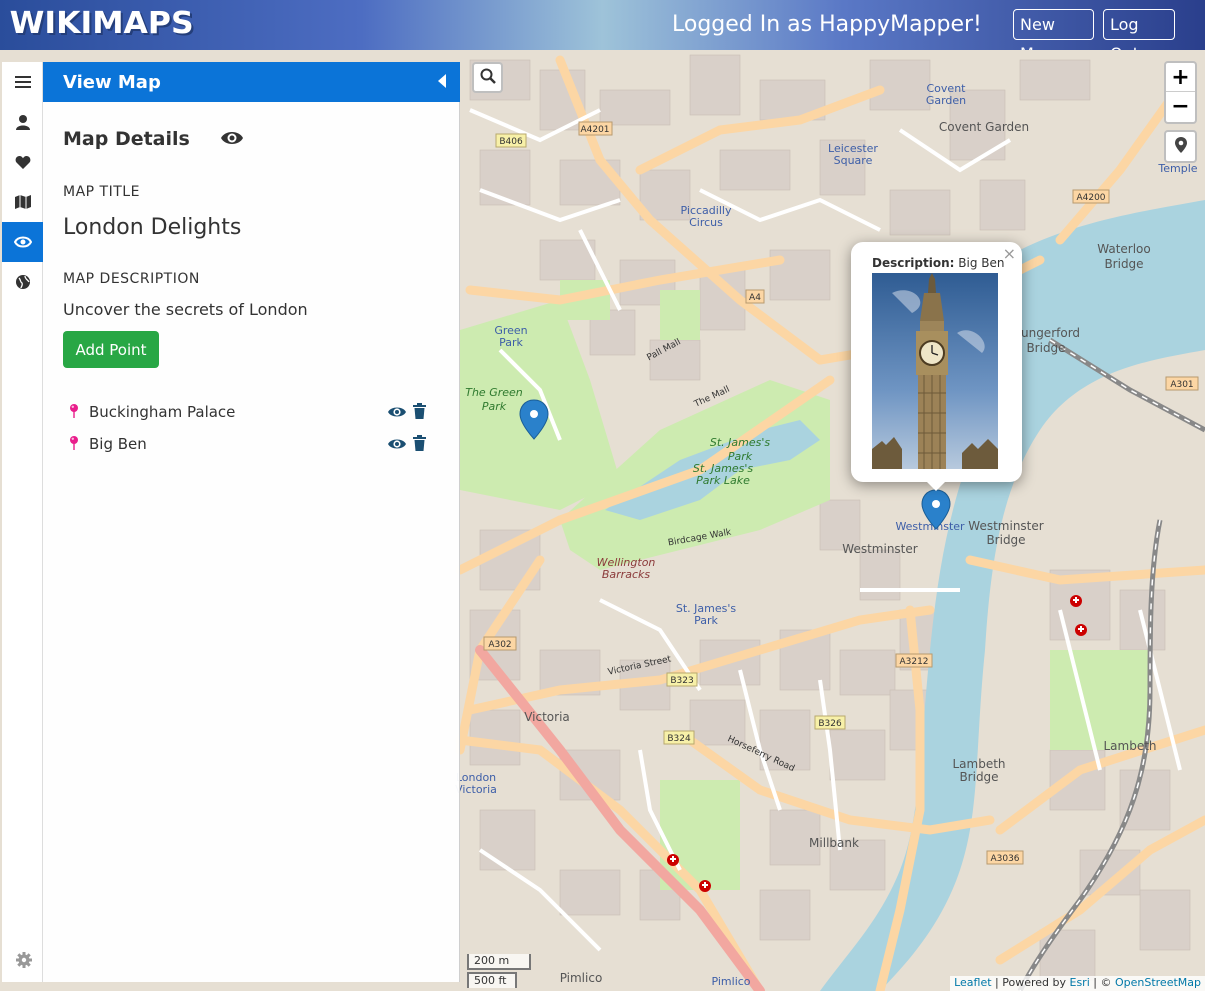  I want to click on scale-metric: 200 m, so click(499, 962).